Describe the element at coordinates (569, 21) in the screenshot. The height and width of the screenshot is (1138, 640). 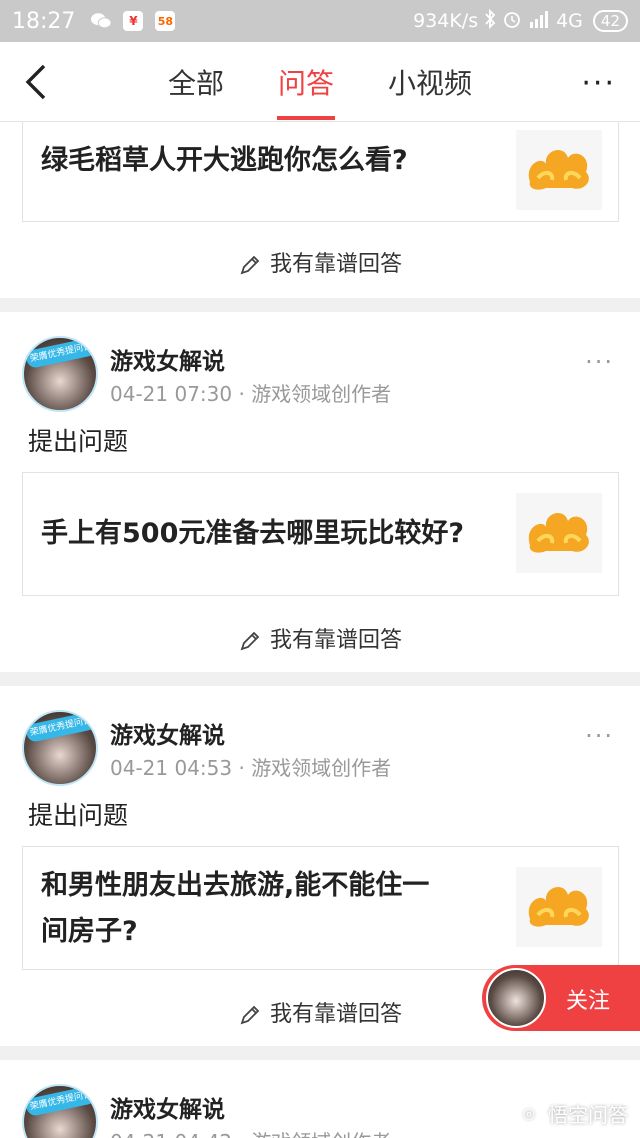
I see `network-type: 4G` at that location.